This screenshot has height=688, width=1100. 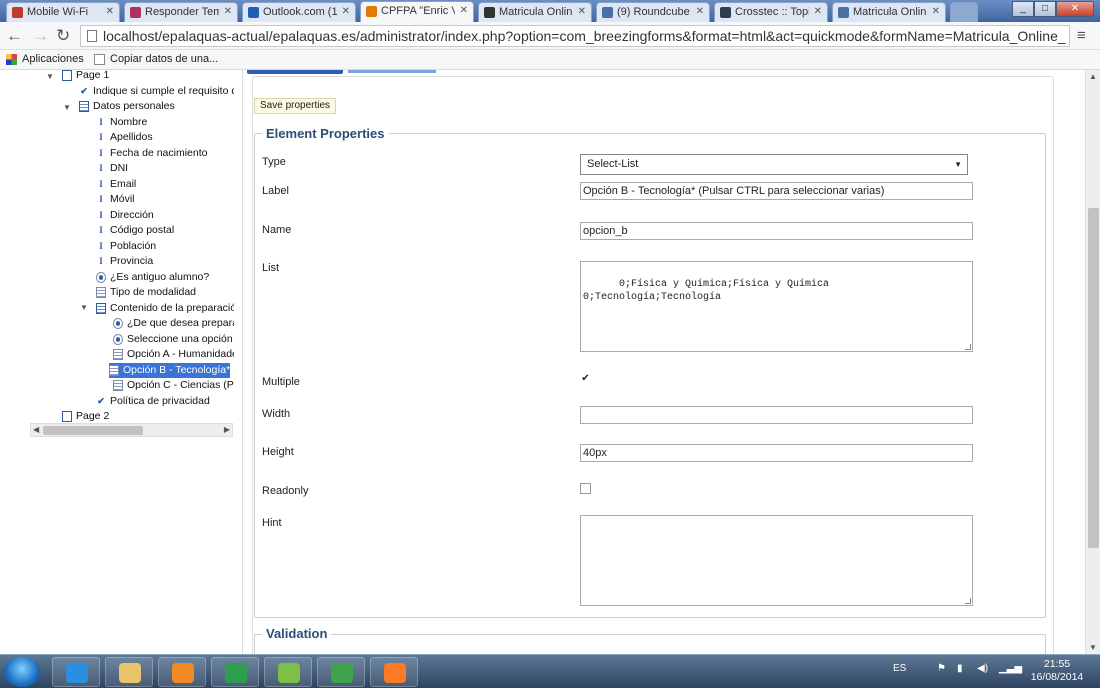 What do you see at coordinates (392, 71) in the screenshot?
I see `tab-advanced` at bounding box center [392, 71].